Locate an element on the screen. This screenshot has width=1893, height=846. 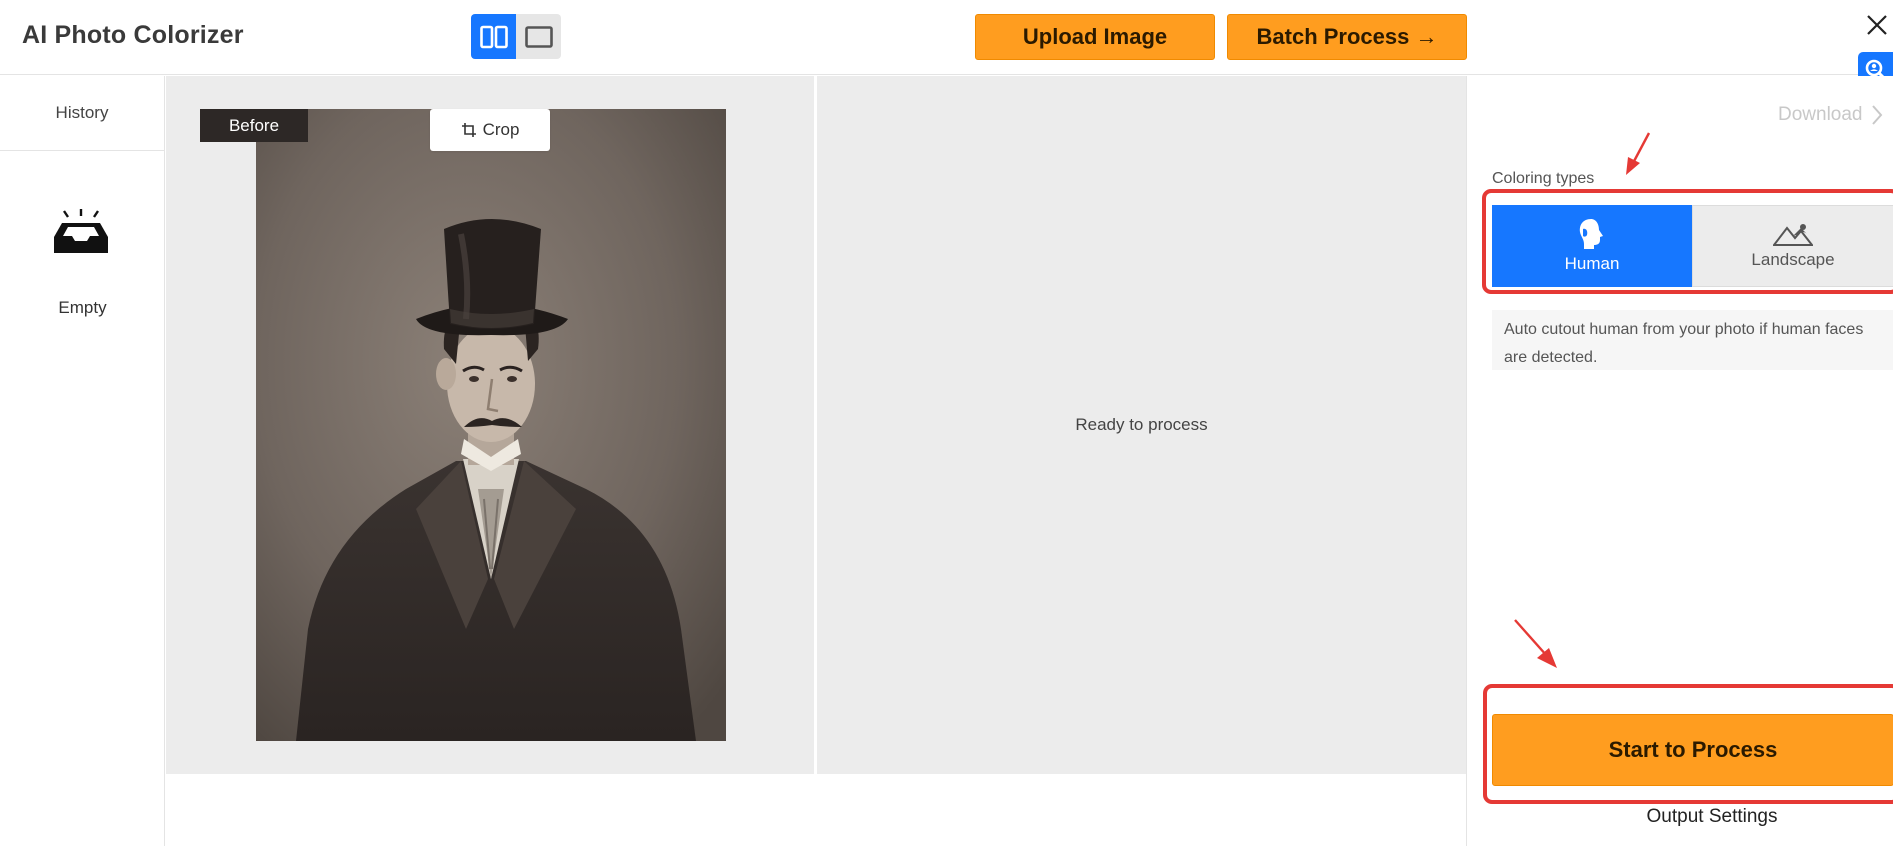
empty-inbox-icon is located at coordinates (81, 231).